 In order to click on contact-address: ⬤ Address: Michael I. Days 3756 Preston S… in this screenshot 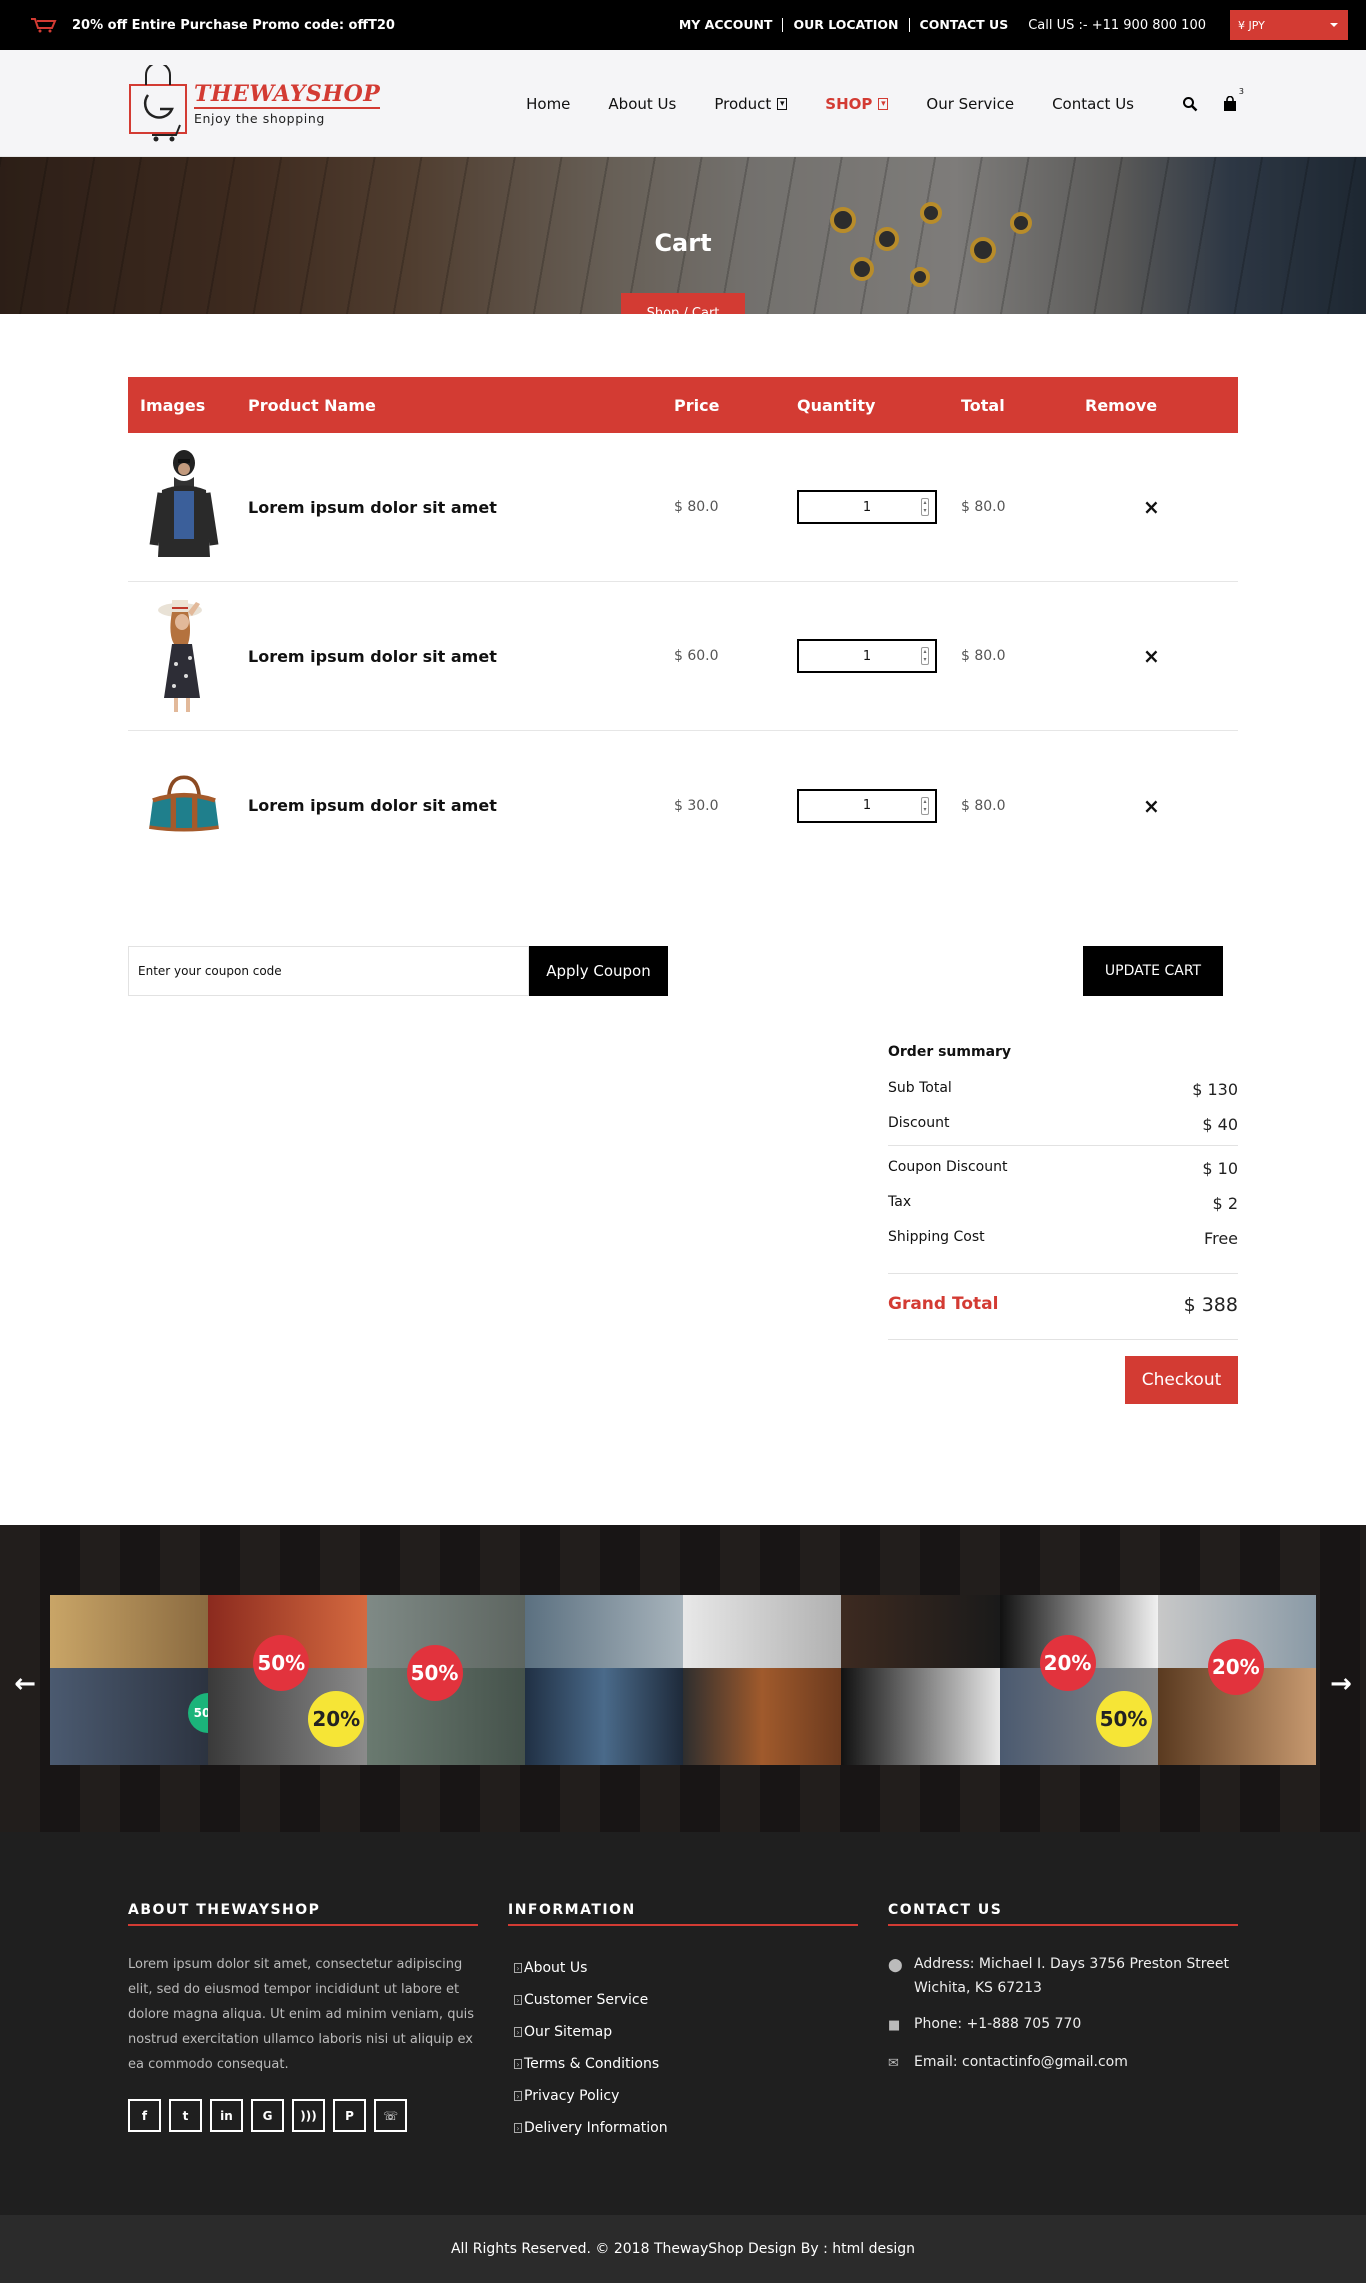, I will do `click(1063, 1976)`.